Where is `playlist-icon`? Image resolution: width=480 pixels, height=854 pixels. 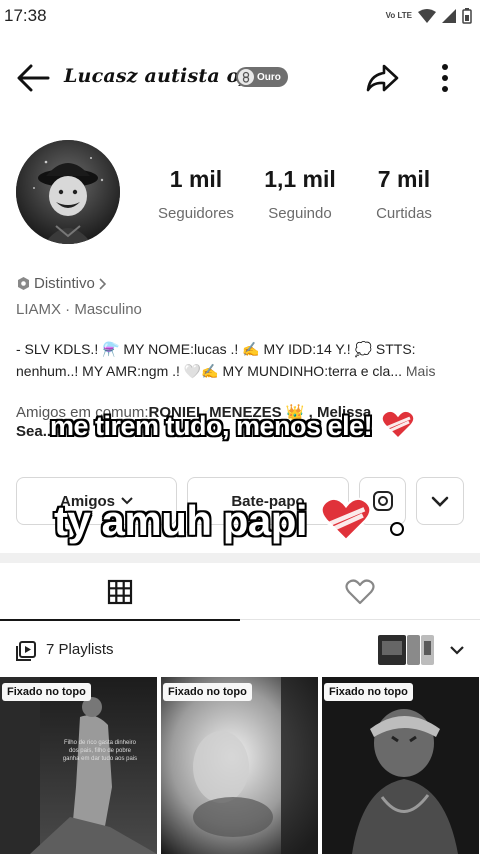
playlist-icon is located at coordinates (26, 651).